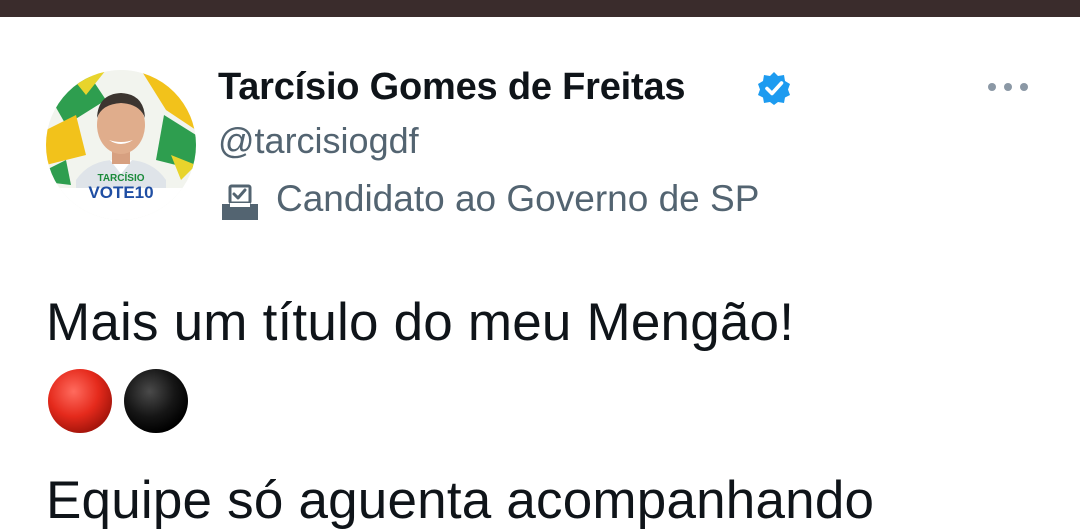 The image size is (1080, 531). I want to click on profile-name: Tarcísio Gomes de Freitas, so click(452, 87).